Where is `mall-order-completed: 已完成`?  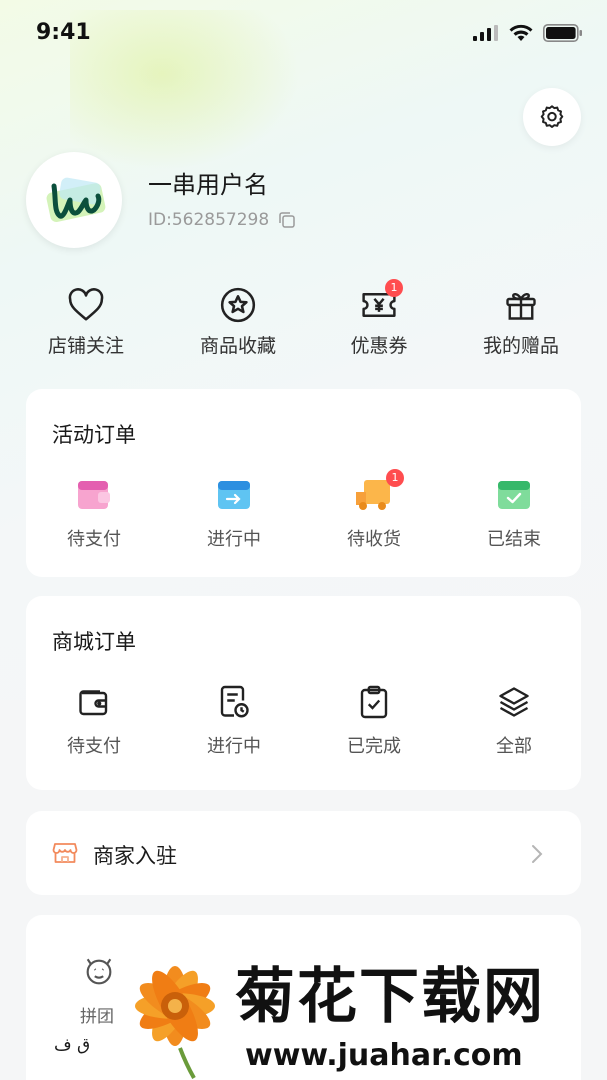
mall-order-completed: 已完成 is located at coordinates (374, 720).